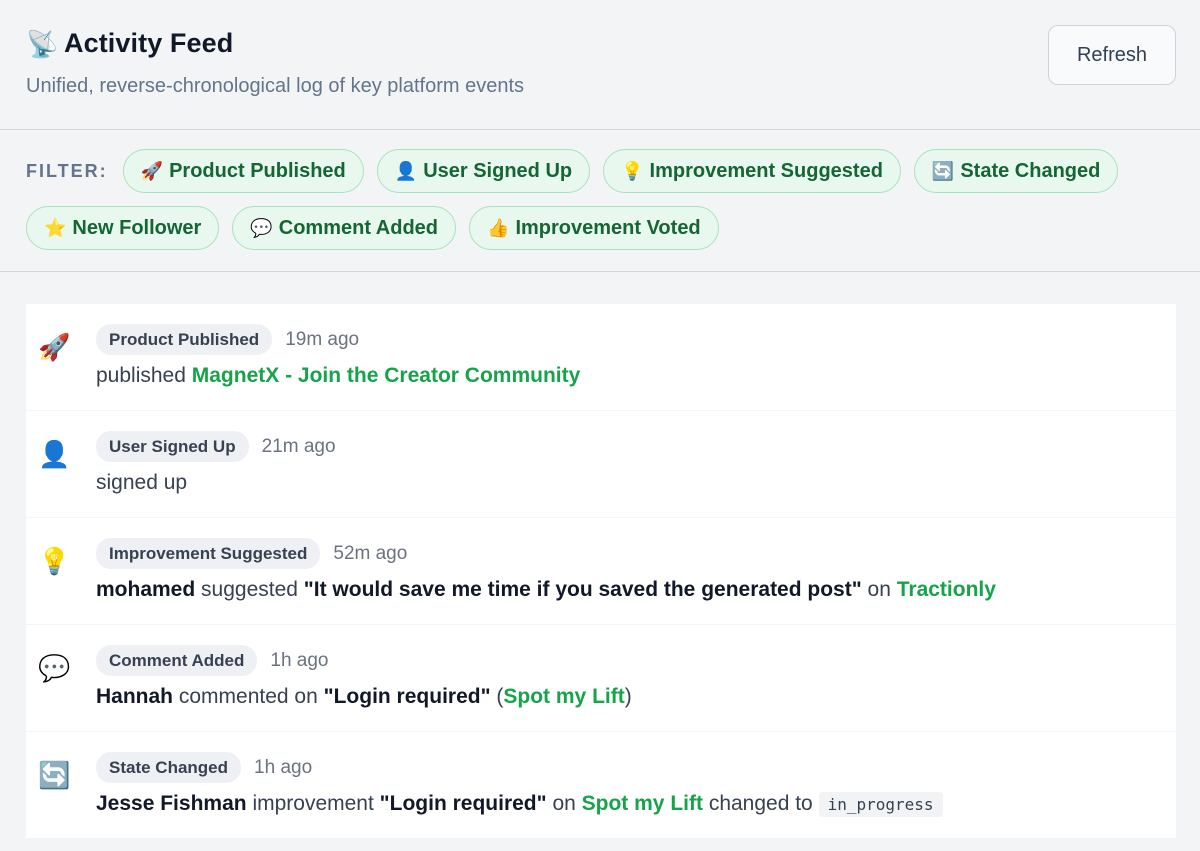  What do you see at coordinates (946, 589) in the screenshot?
I see `product-link: Tractionly` at bounding box center [946, 589].